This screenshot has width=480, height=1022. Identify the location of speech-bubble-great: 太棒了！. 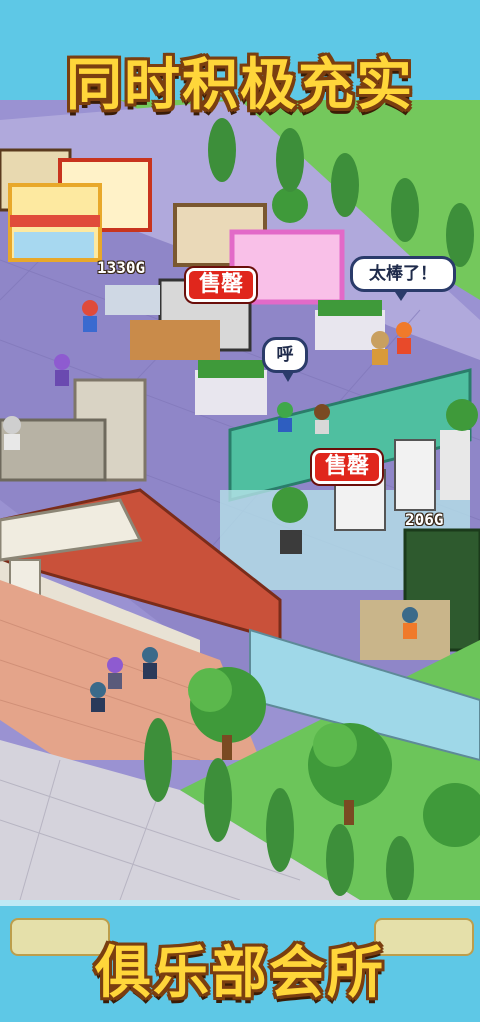
(403, 278).